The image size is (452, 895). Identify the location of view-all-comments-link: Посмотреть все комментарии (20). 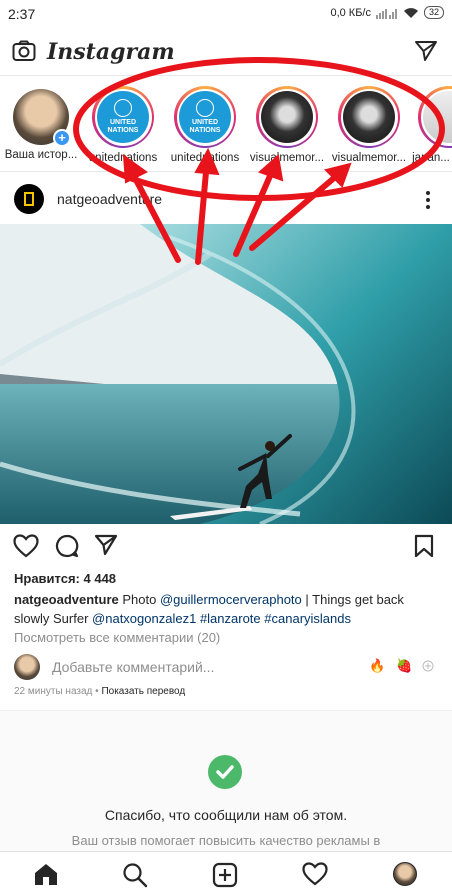
(117, 637).